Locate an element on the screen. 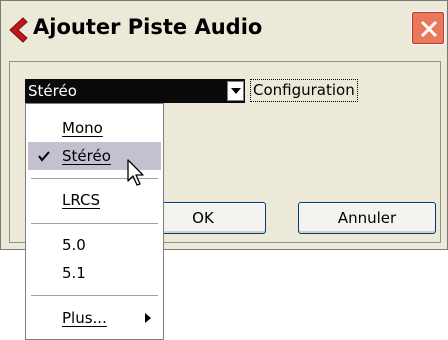 This screenshot has height=340, width=448. menu-item-label: 5.0 is located at coordinates (74, 245).